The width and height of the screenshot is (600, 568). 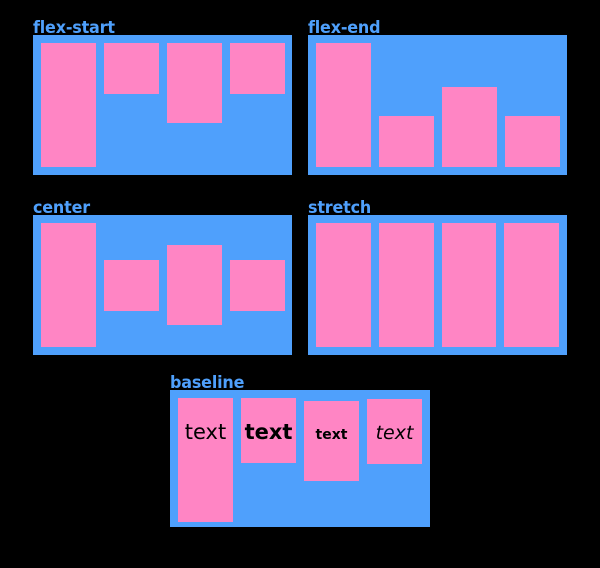 What do you see at coordinates (437, 105) in the screenshot?
I see `flex-container-flex-end` at bounding box center [437, 105].